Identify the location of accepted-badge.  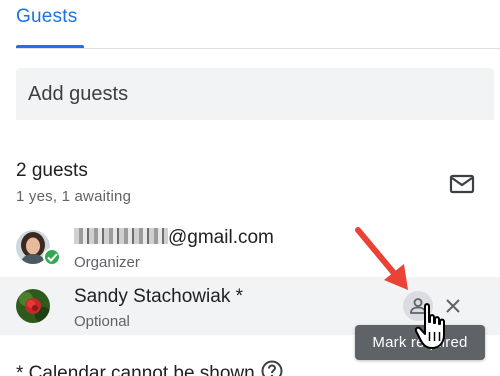
(52, 257).